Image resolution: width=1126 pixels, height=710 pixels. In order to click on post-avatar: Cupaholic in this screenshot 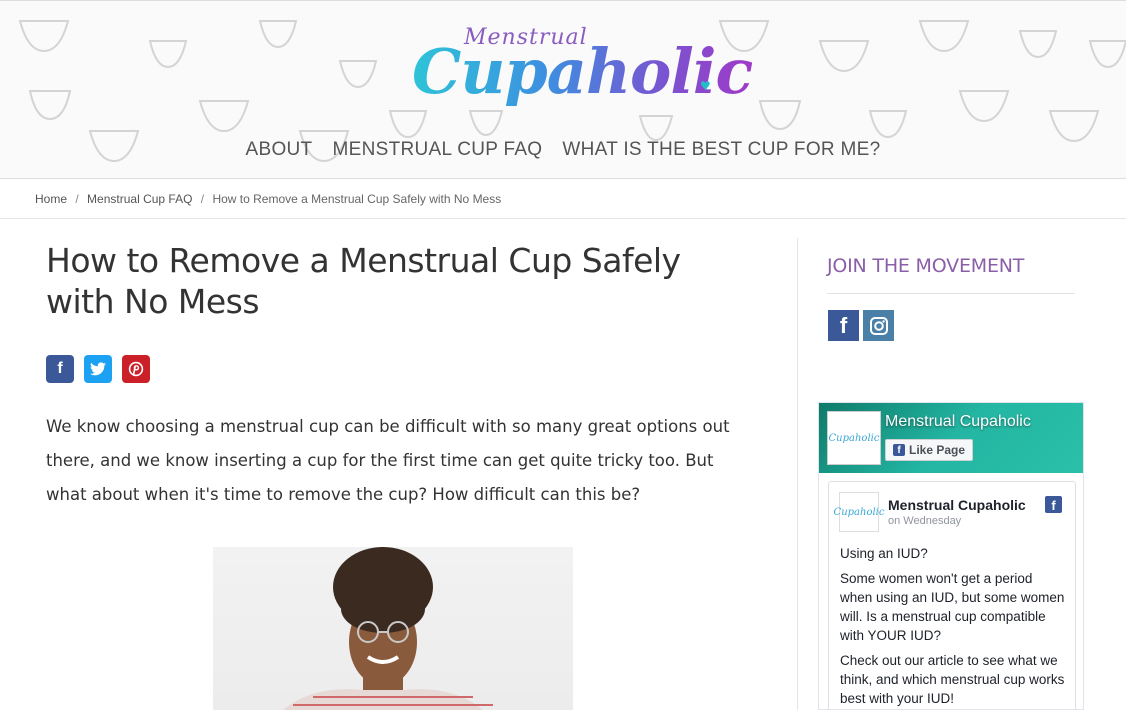, I will do `click(859, 512)`.